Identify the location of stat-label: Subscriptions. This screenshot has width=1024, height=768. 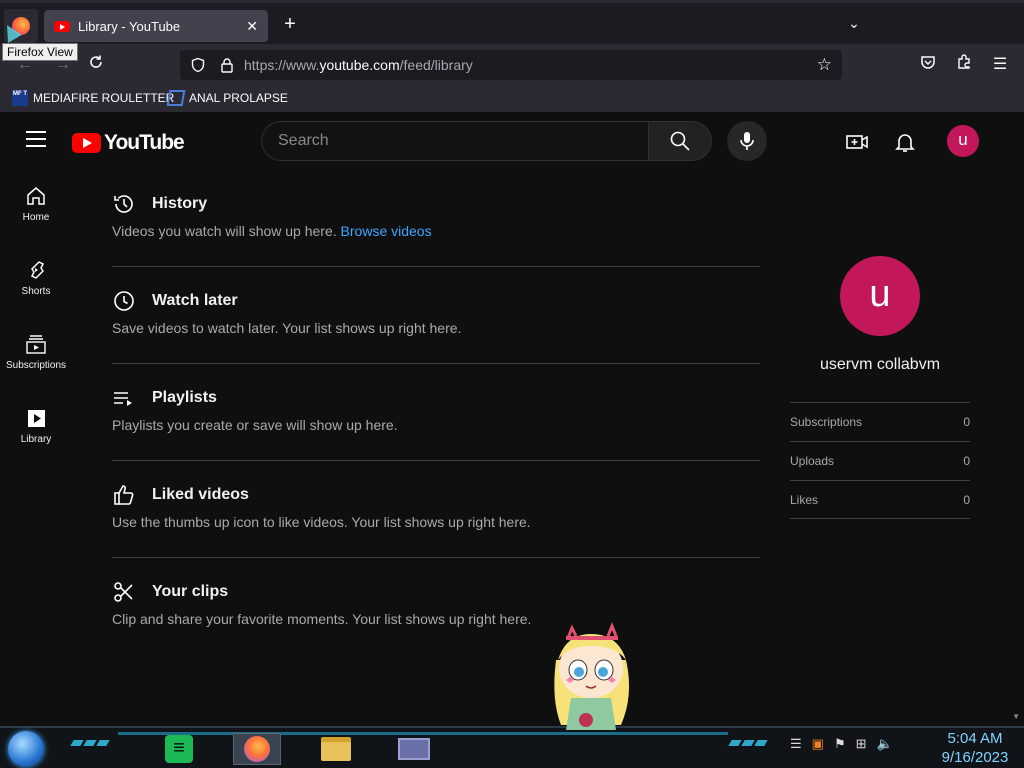
(826, 422).